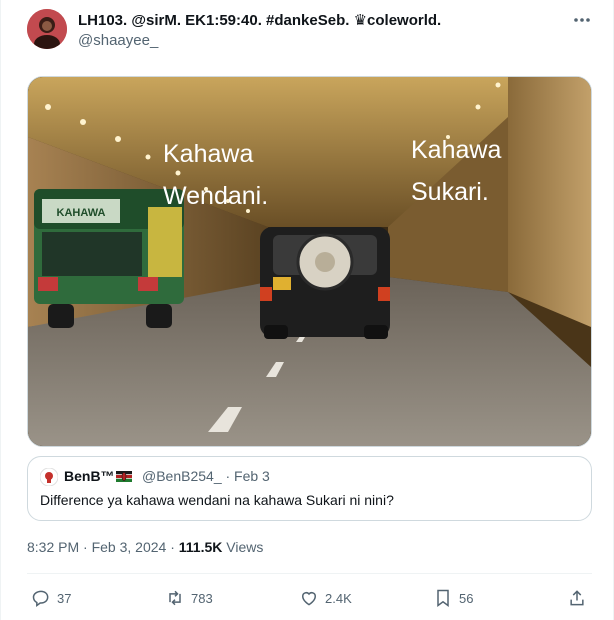 The image size is (614, 620). I want to click on views-count: 111.5K, so click(200, 547).